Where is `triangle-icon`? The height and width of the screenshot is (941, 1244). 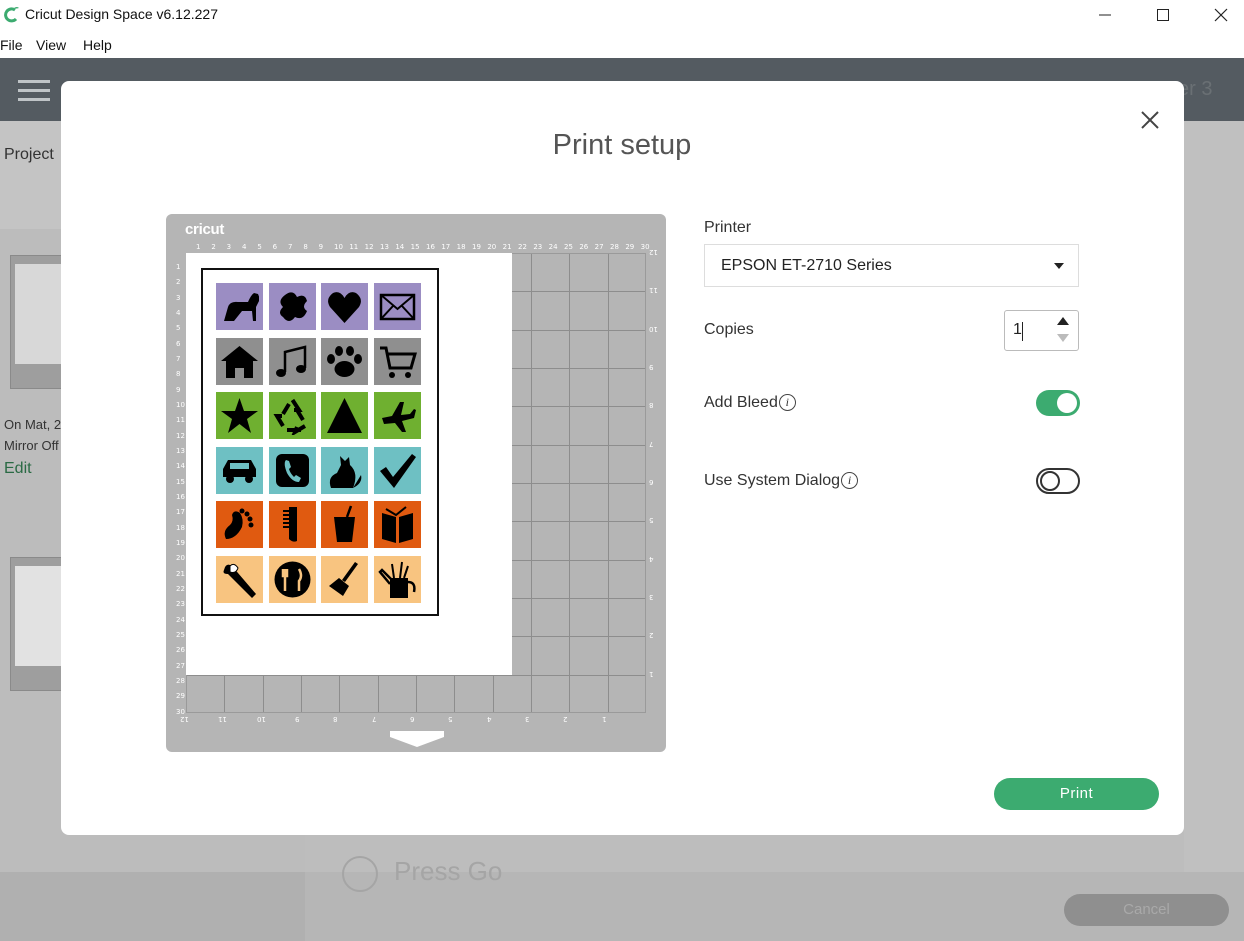 triangle-icon is located at coordinates (344, 415).